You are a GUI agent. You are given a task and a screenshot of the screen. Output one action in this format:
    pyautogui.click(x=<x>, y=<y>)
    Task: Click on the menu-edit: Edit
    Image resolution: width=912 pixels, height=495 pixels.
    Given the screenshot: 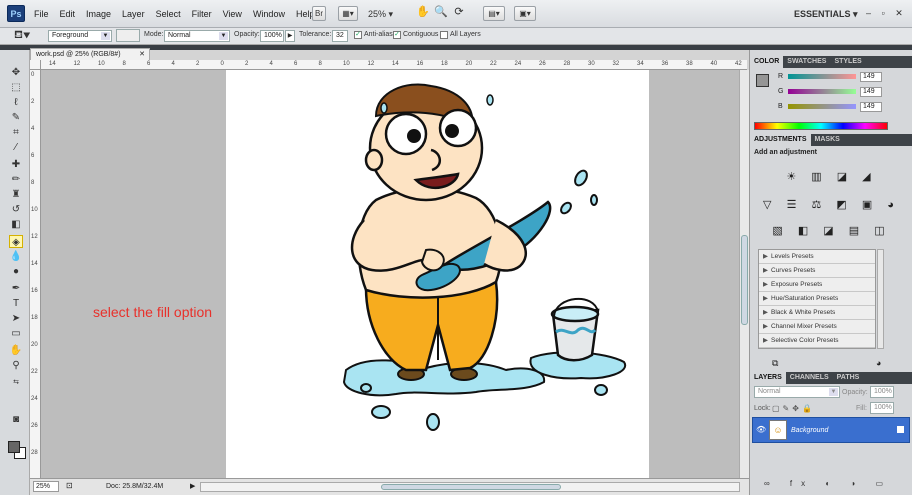 What is the action you would take?
    pyautogui.click(x=68, y=14)
    